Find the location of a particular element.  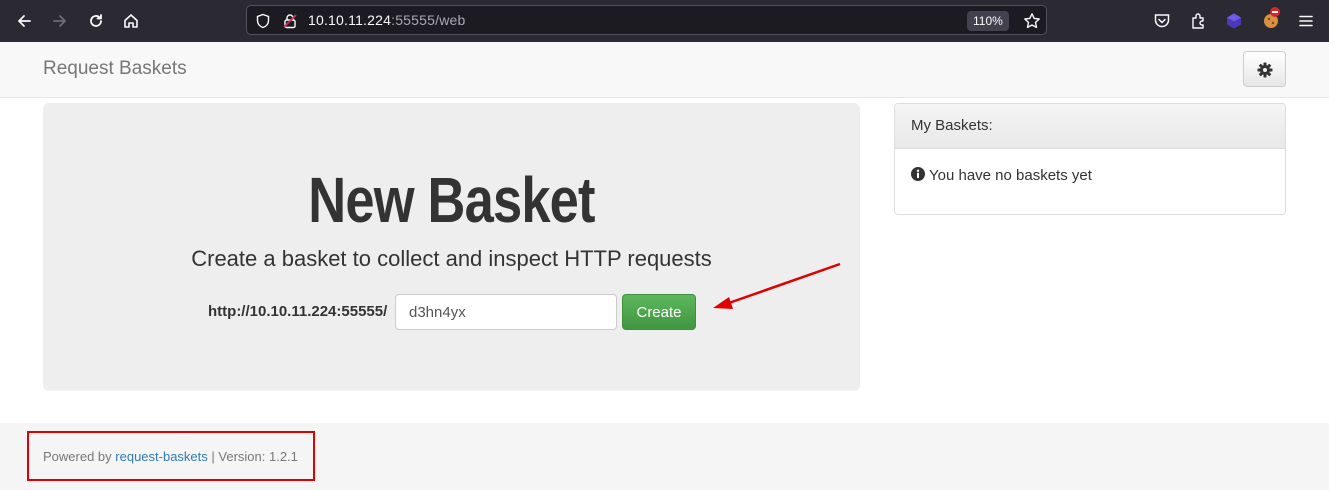

brand-title: Request Baskets is located at coordinates (115, 69).